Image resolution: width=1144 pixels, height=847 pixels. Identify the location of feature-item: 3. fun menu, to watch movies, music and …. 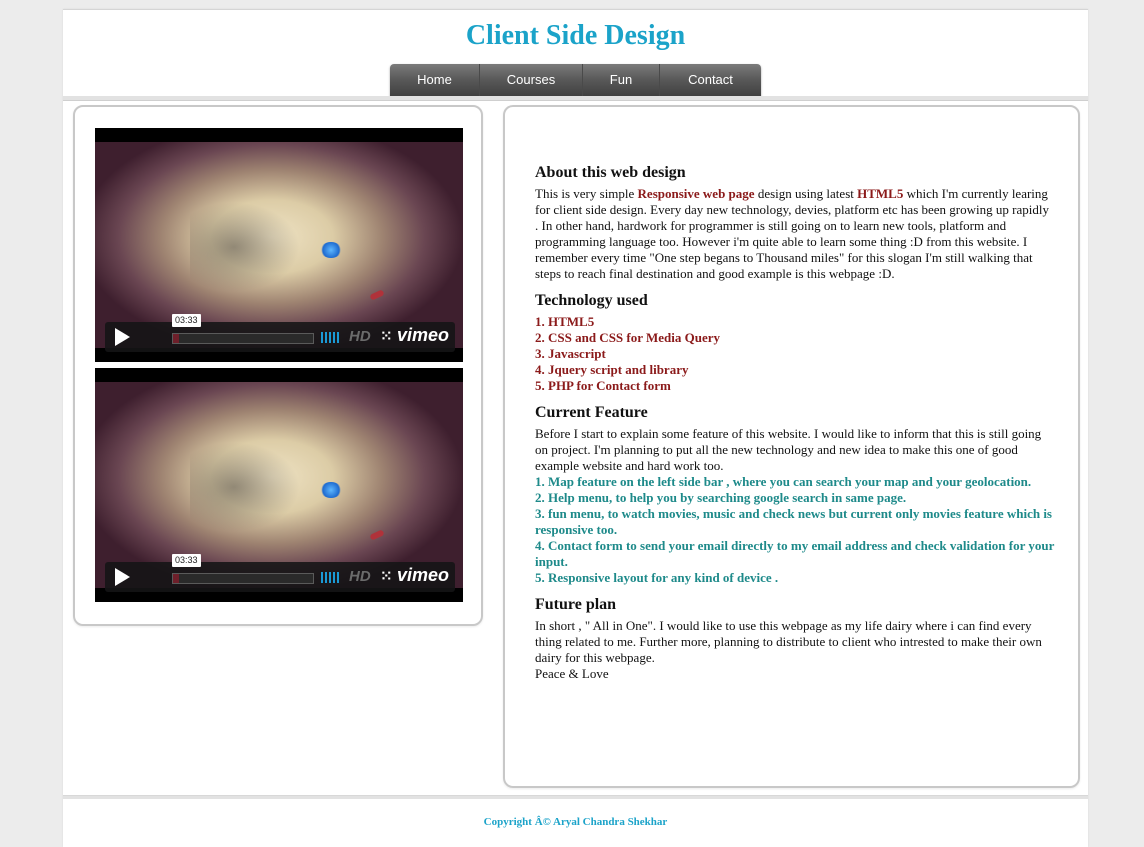
(793, 521).